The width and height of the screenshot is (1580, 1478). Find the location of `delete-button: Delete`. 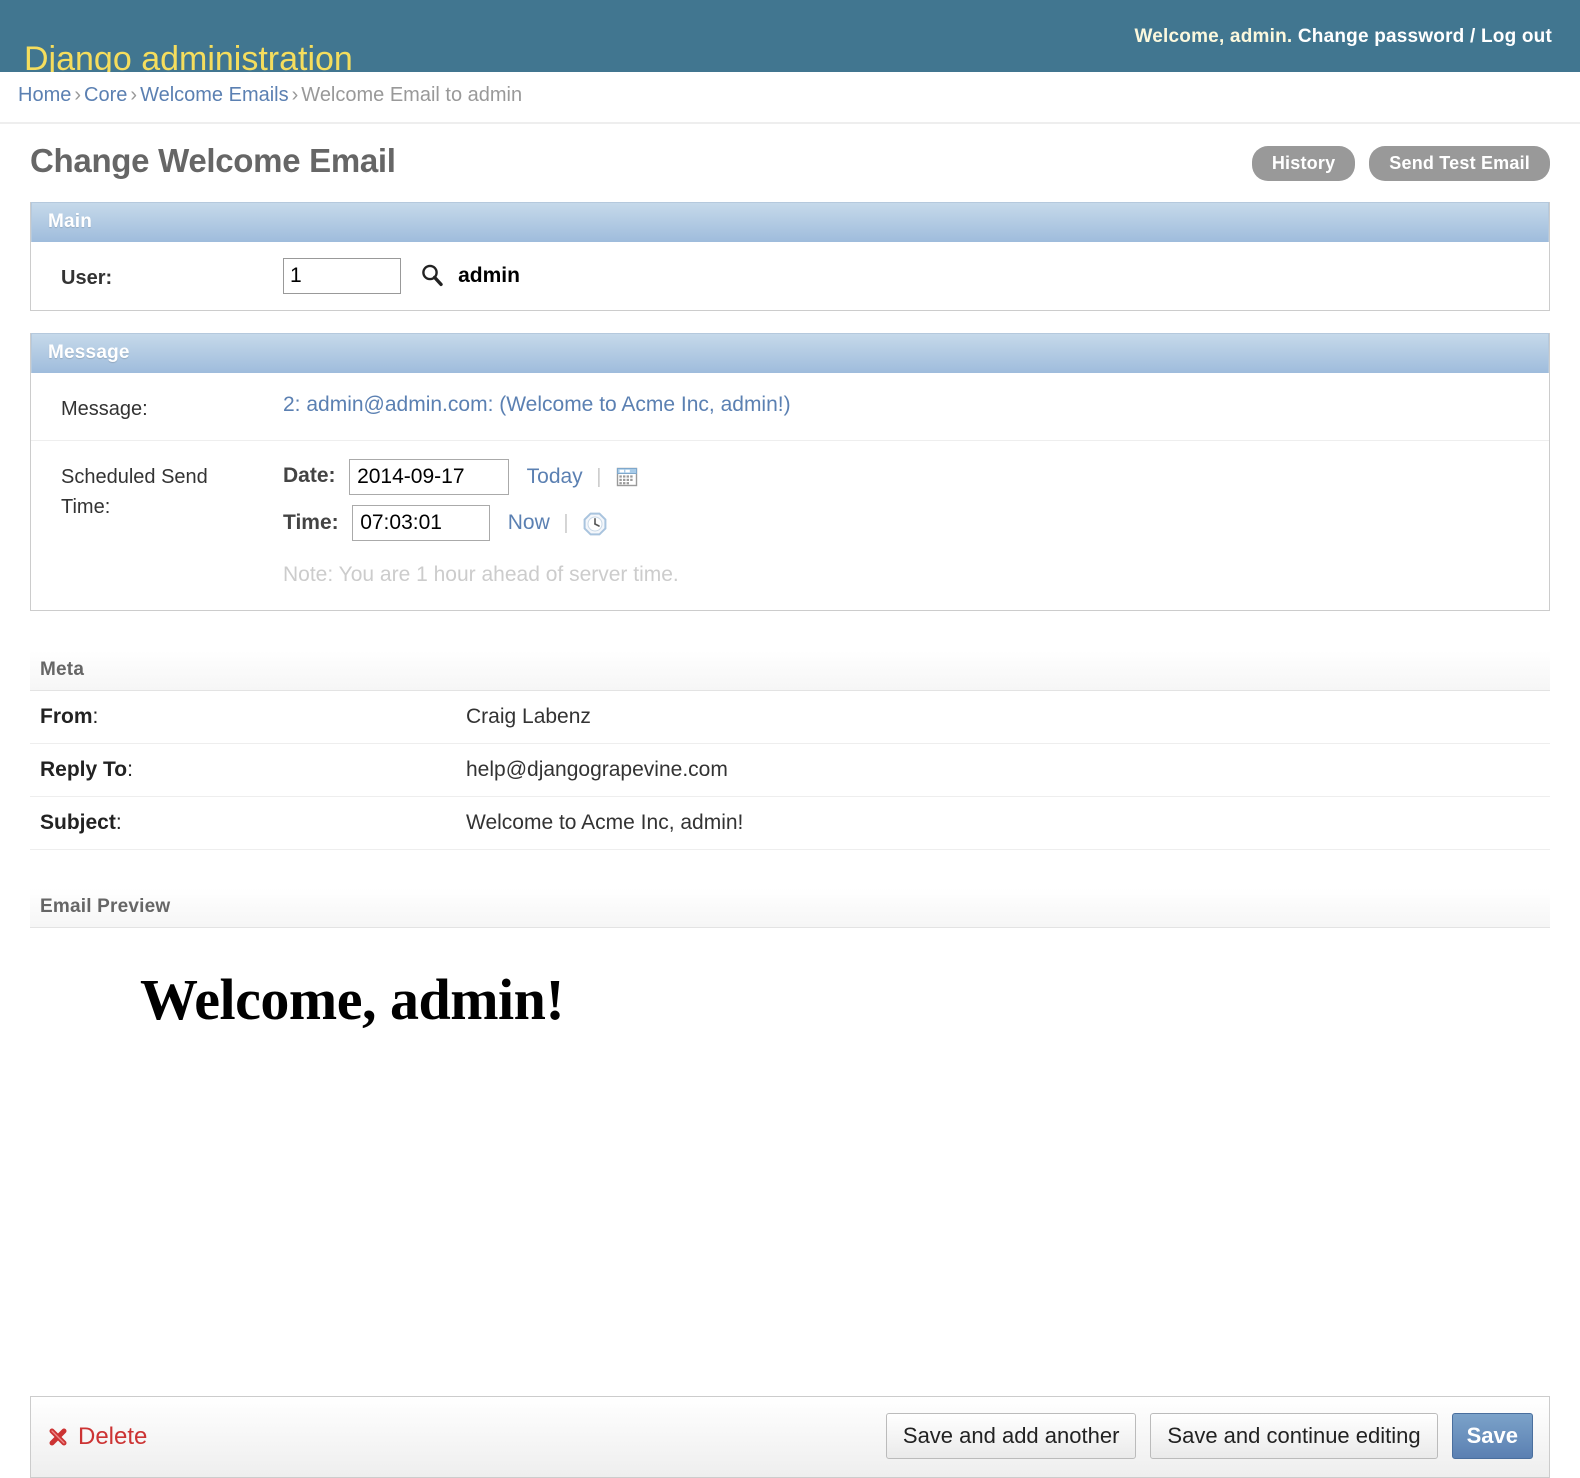

delete-button: Delete is located at coordinates (97, 1436).